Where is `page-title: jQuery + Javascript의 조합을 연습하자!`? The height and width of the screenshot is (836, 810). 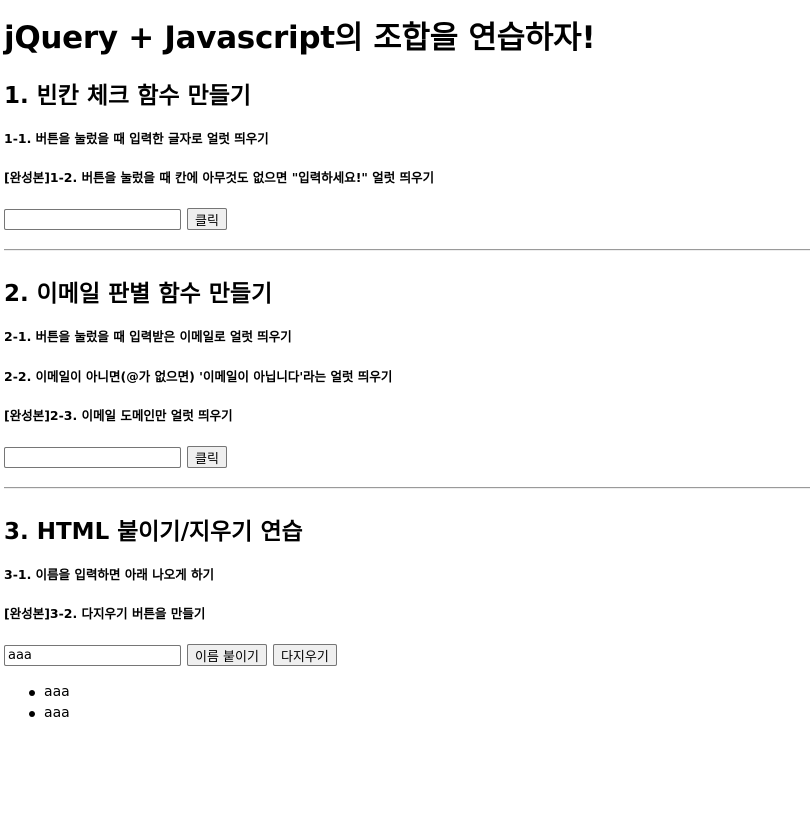 page-title: jQuery + Javascript의 조합을 연습하자! is located at coordinates (300, 38).